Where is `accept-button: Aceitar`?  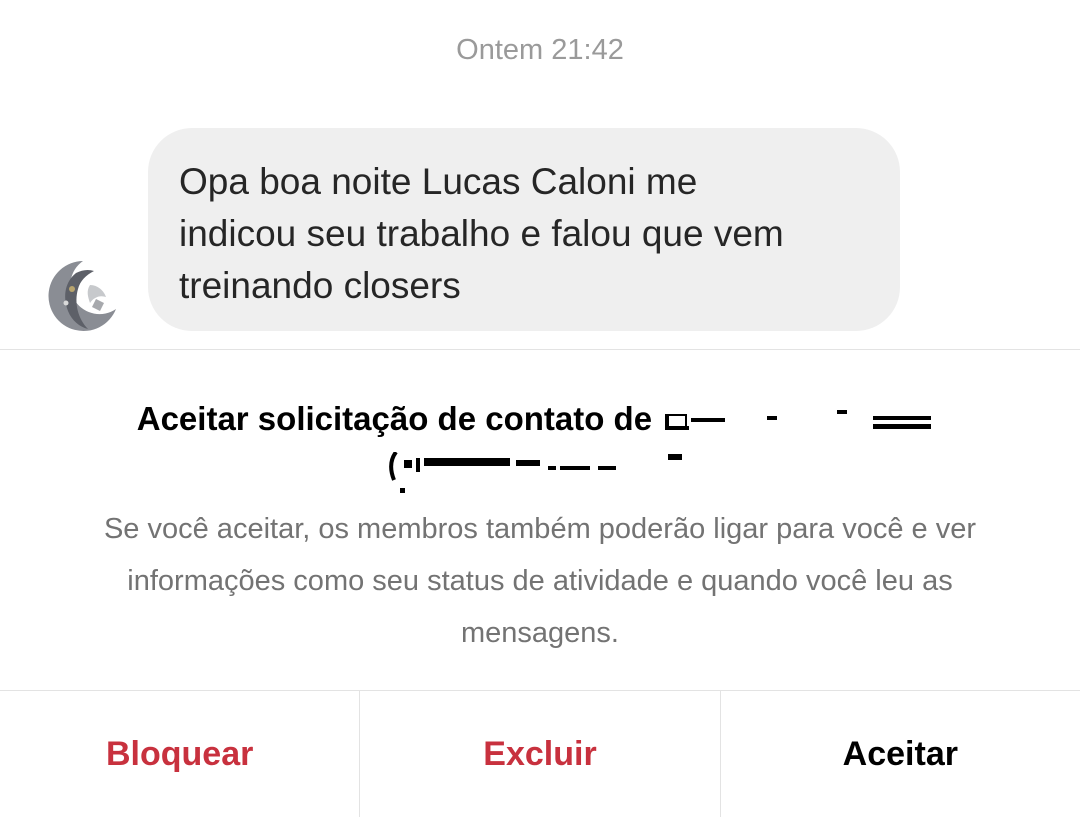 accept-button: Aceitar is located at coordinates (899, 754).